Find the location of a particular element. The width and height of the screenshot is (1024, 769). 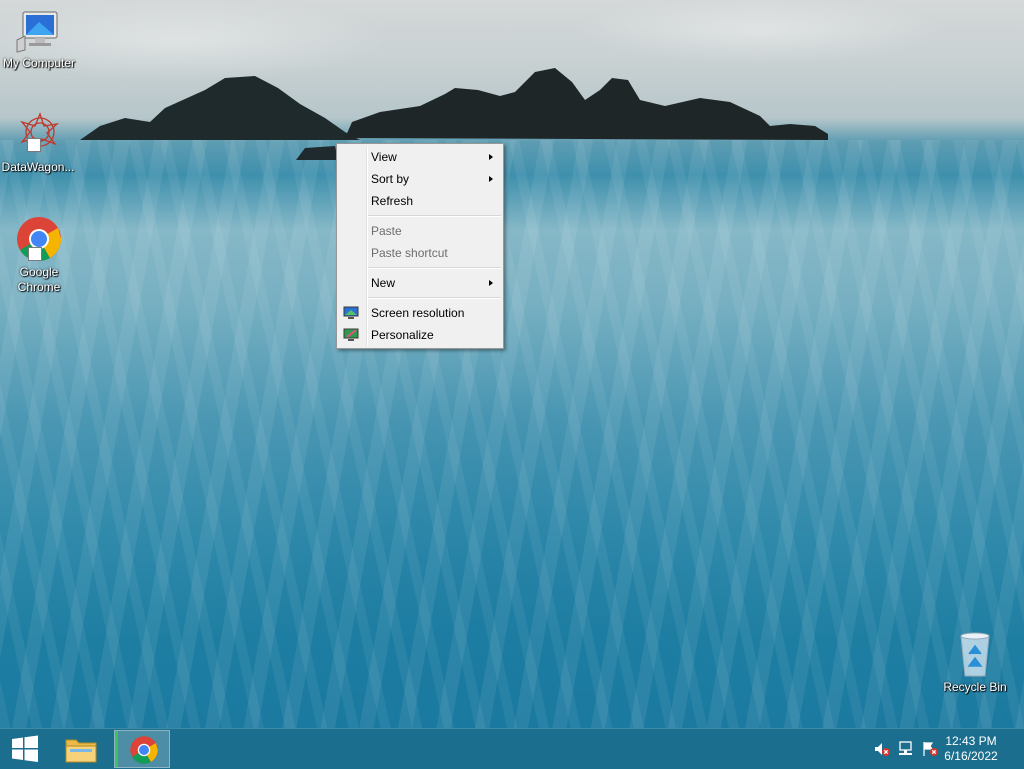

recycle-bin-icon is located at coordinates (975, 654).